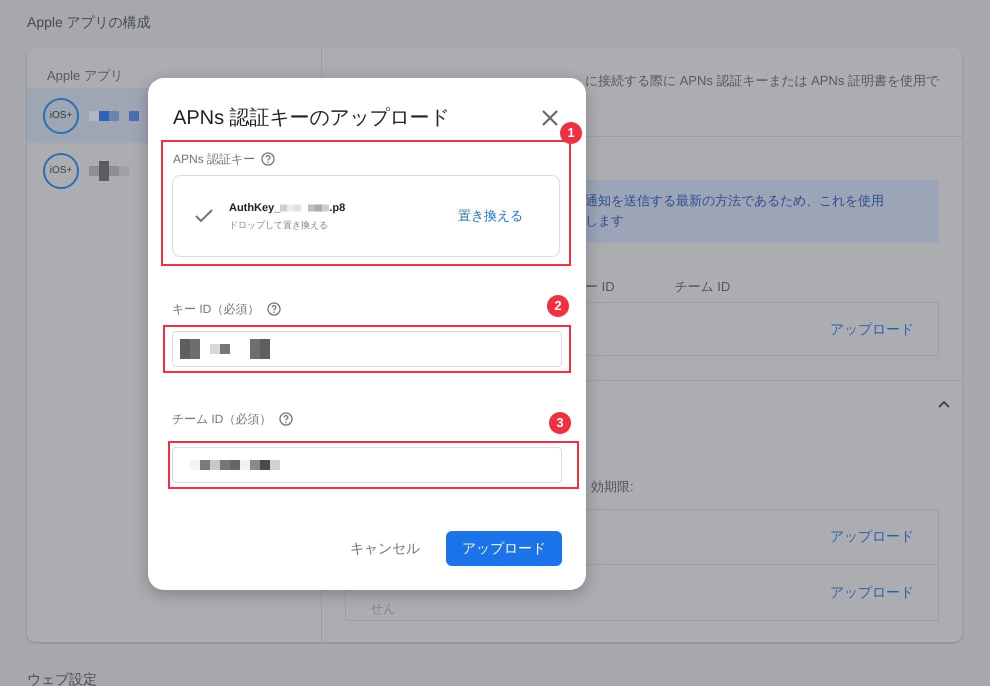 The height and width of the screenshot is (686, 990). I want to click on annotation-number: 1, so click(571, 133).